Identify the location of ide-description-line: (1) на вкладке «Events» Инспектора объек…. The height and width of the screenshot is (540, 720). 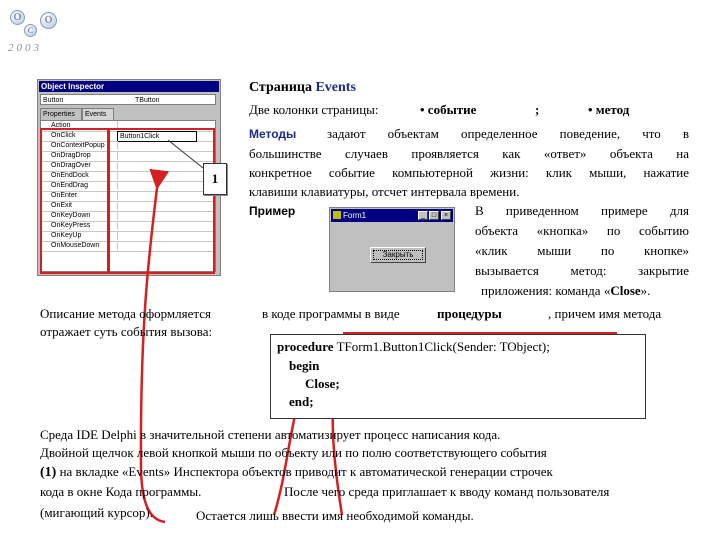
(296, 472).